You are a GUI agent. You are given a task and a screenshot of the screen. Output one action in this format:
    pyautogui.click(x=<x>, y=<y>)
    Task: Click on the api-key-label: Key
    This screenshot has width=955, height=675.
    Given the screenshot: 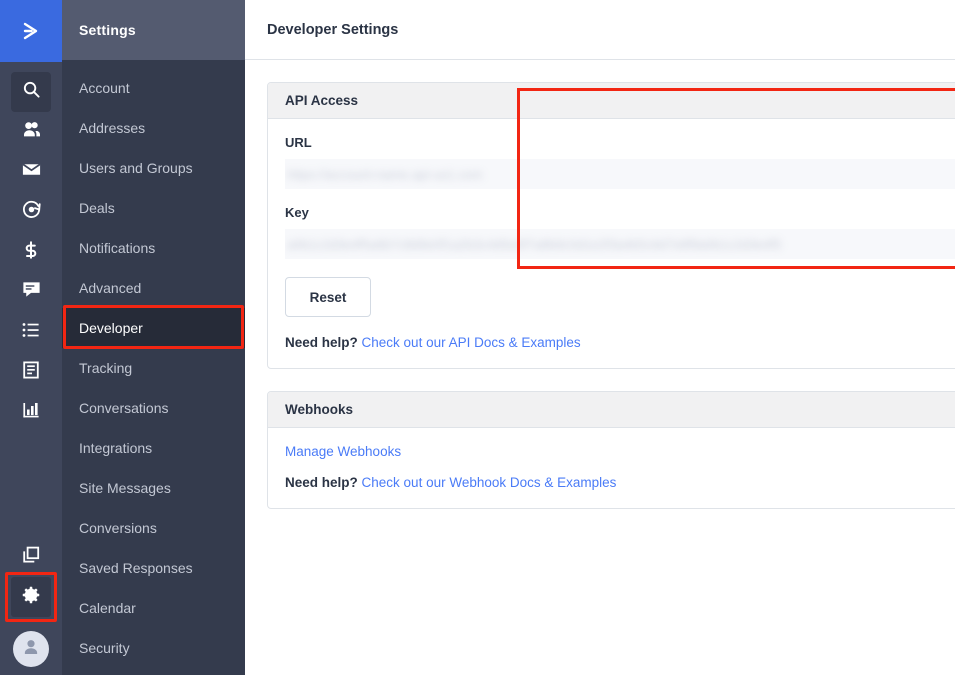 What is the action you would take?
    pyautogui.click(x=297, y=212)
    